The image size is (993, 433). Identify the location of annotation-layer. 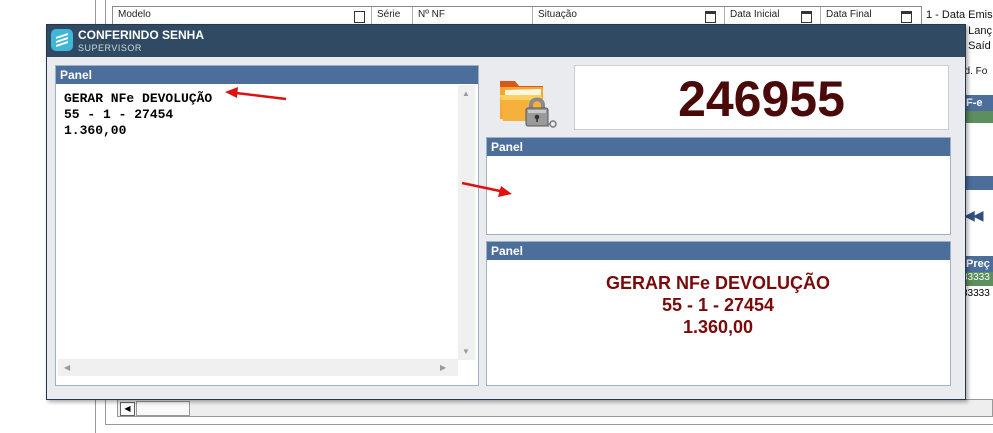
(368, 142).